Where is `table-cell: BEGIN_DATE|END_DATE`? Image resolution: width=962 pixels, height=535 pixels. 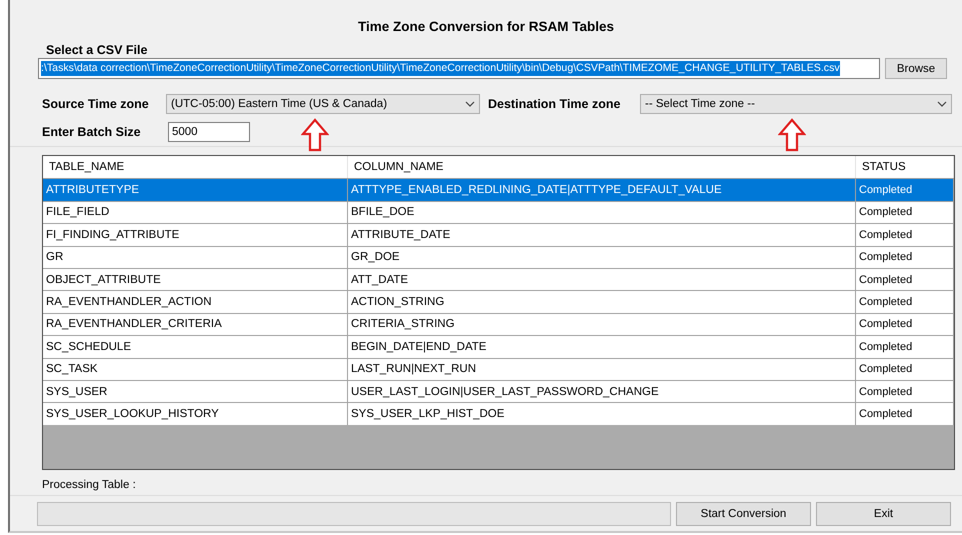 table-cell: BEGIN_DATE|END_DATE is located at coordinates (602, 346).